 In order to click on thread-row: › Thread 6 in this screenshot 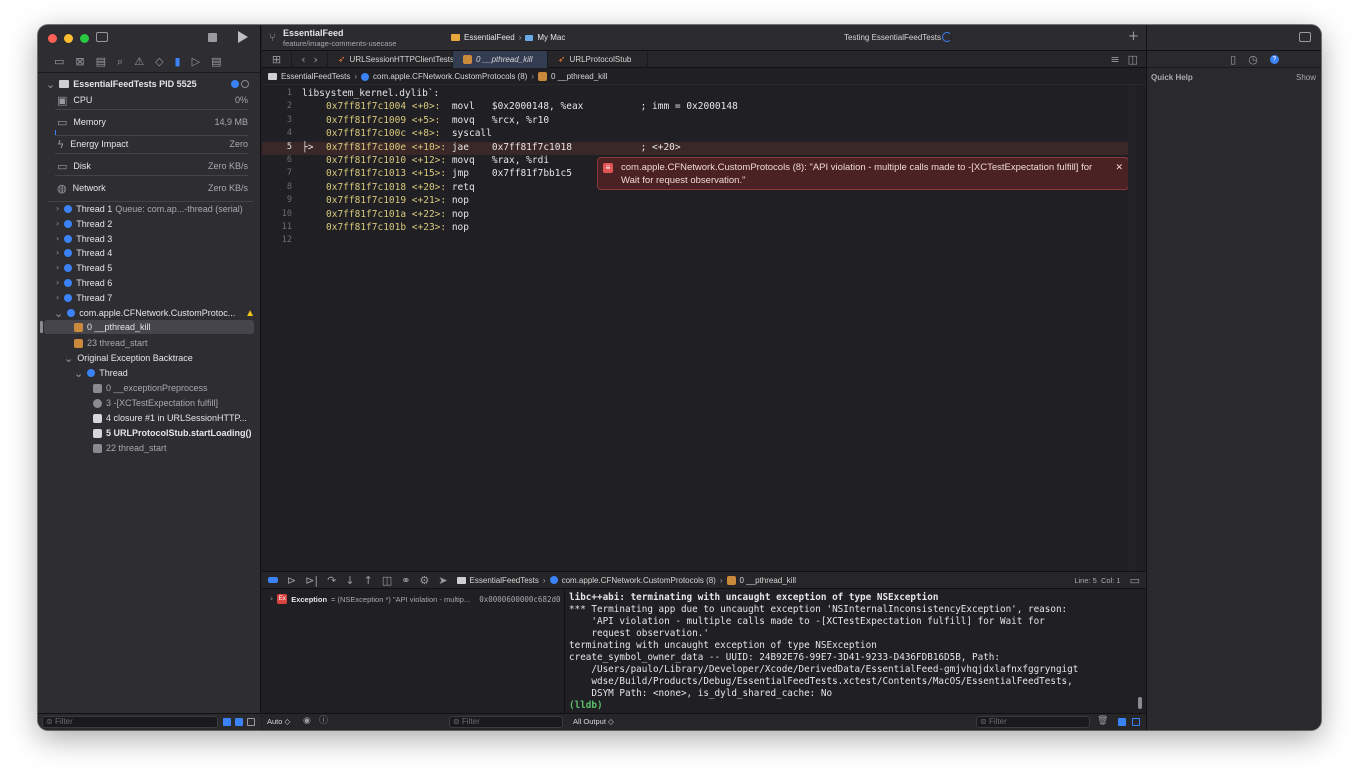, I will do `click(149, 283)`.